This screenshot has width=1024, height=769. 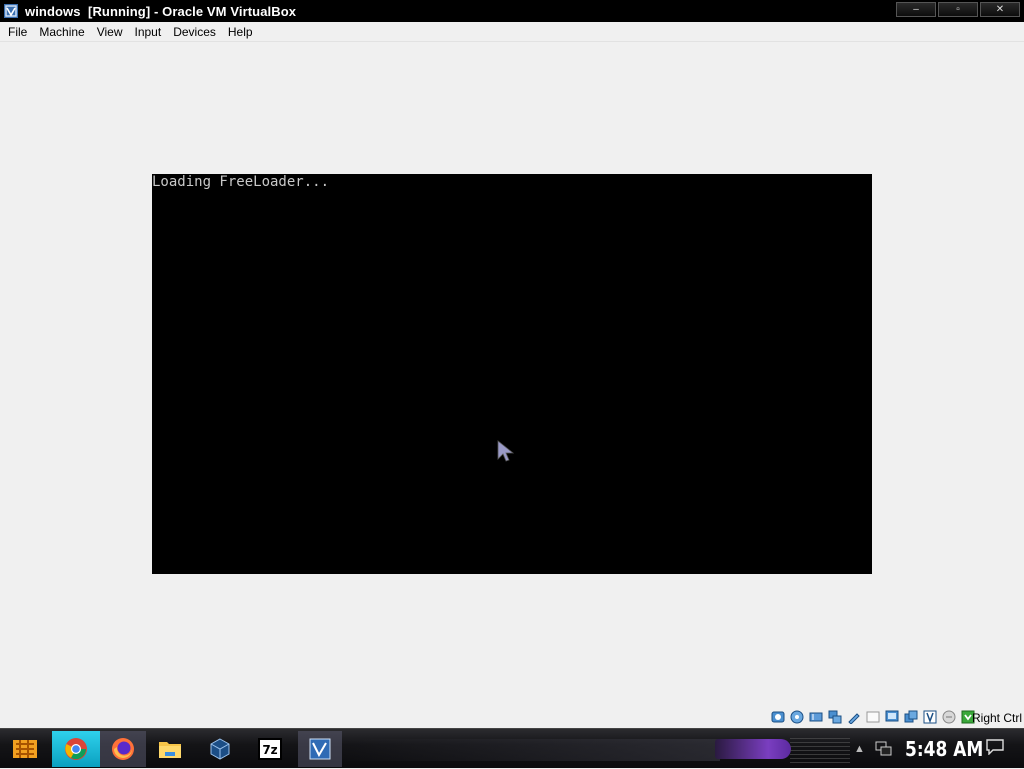 I want to click on svg-text: 7z, so click(x=269, y=750).